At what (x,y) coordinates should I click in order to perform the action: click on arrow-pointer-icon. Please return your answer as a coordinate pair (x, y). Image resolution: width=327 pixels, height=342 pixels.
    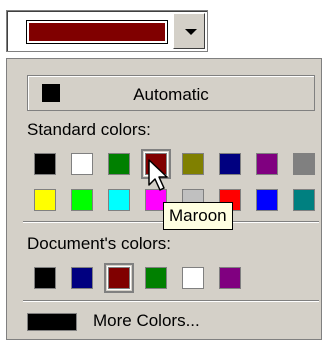
    Looking at the image, I should click on (158, 175).